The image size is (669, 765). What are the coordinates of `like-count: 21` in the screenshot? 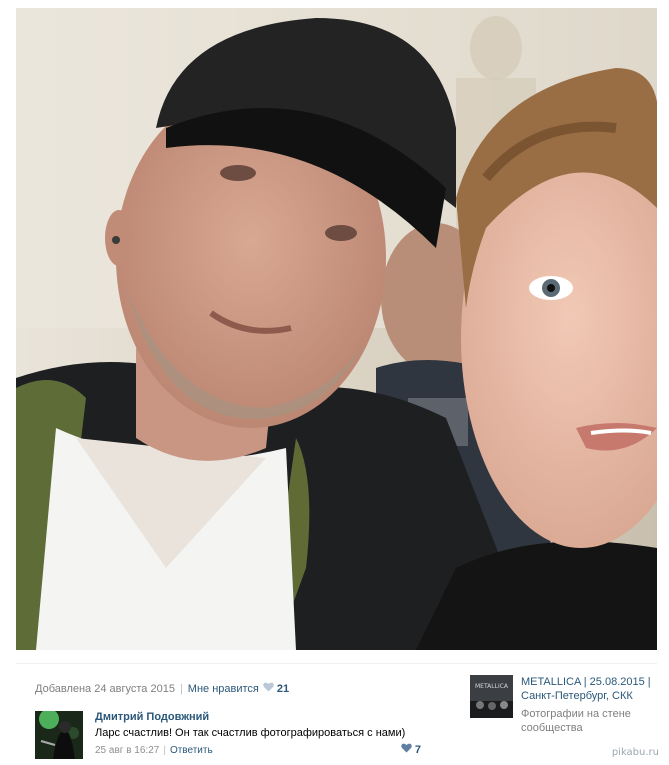 It's located at (283, 688).